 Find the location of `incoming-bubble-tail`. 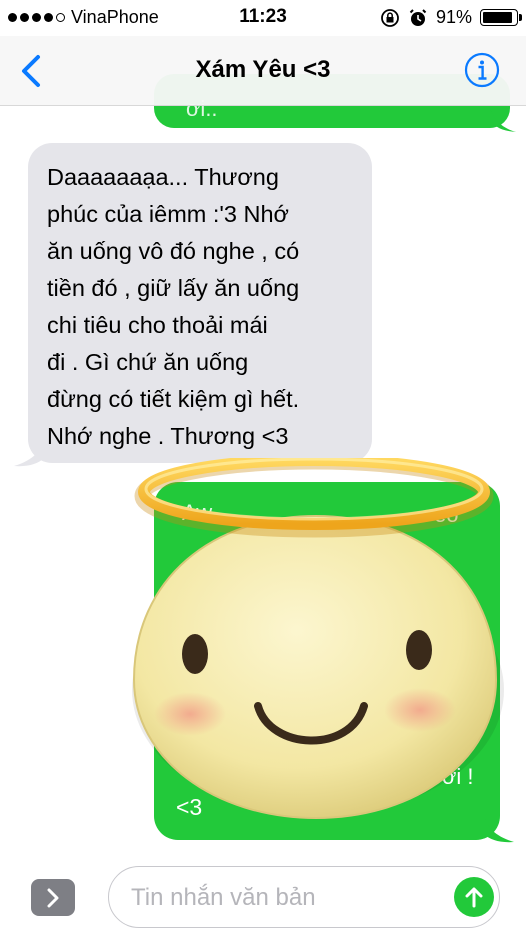

incoming-bubble-tail is located at coordinates (29, 452).